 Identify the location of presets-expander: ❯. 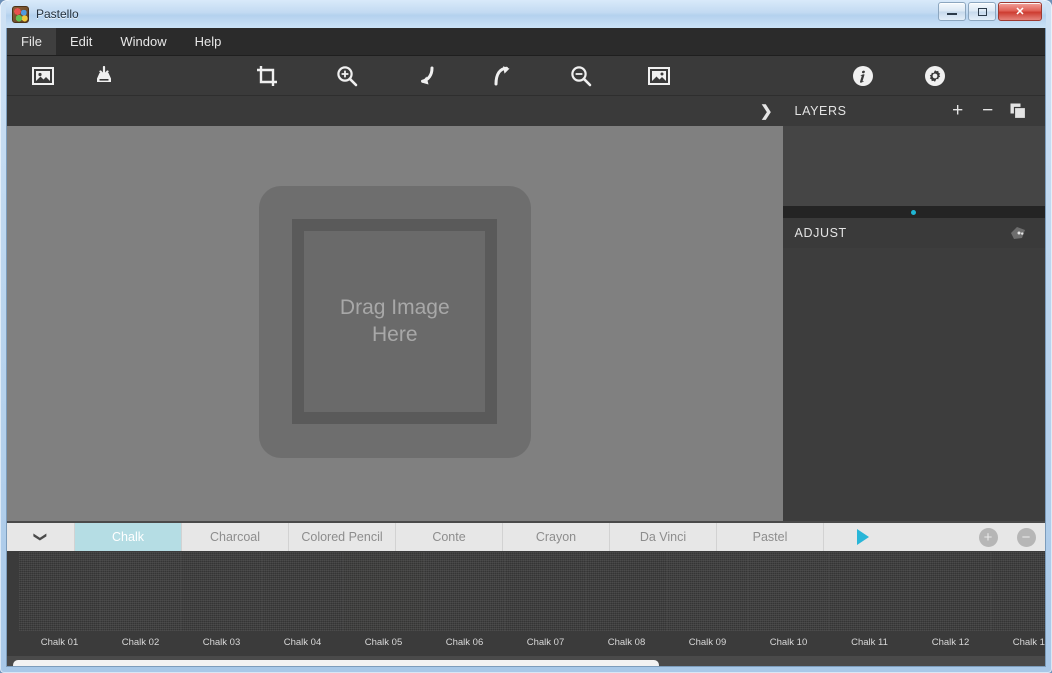
(41, 537).